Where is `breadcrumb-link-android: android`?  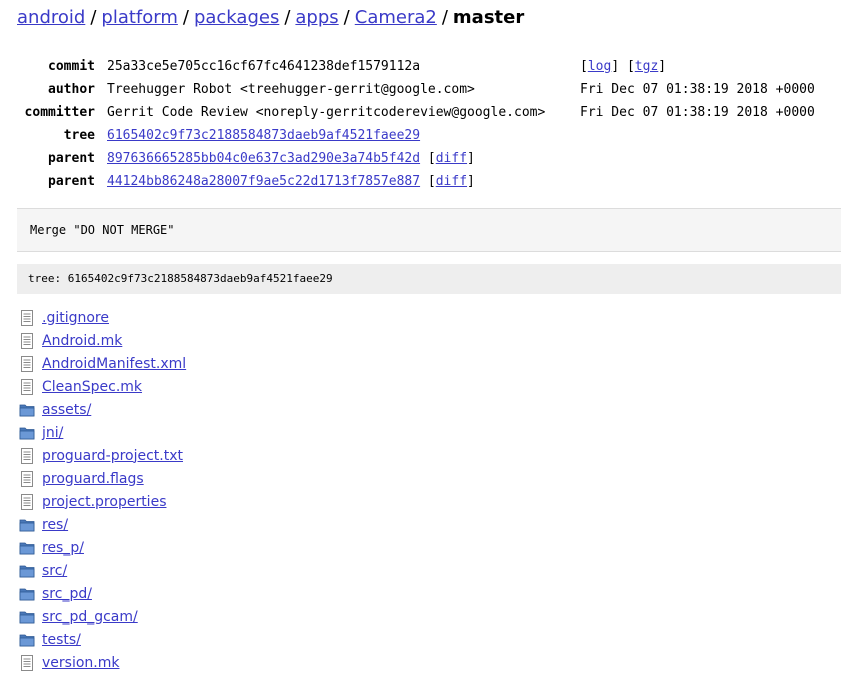
breadcrumb-link-android: android is located at coordinates (51, 17).